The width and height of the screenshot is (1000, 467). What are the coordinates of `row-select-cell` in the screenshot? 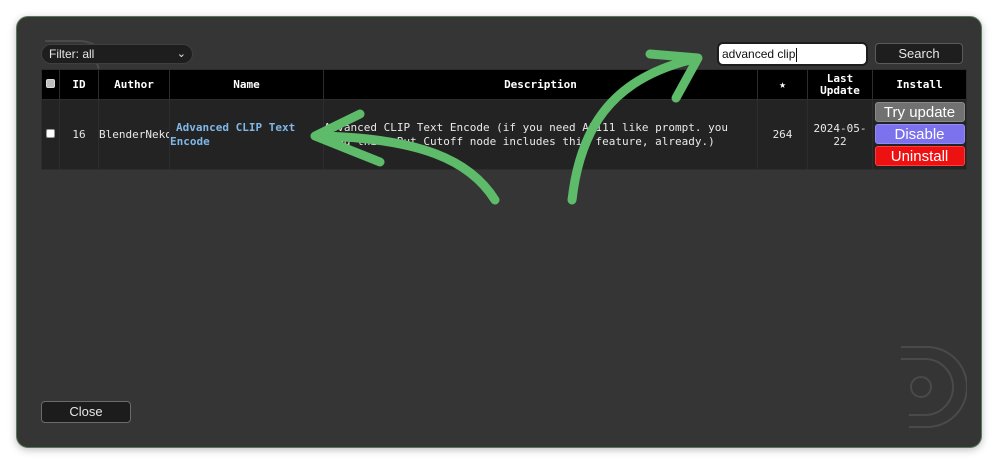 It's located at (50, 134).